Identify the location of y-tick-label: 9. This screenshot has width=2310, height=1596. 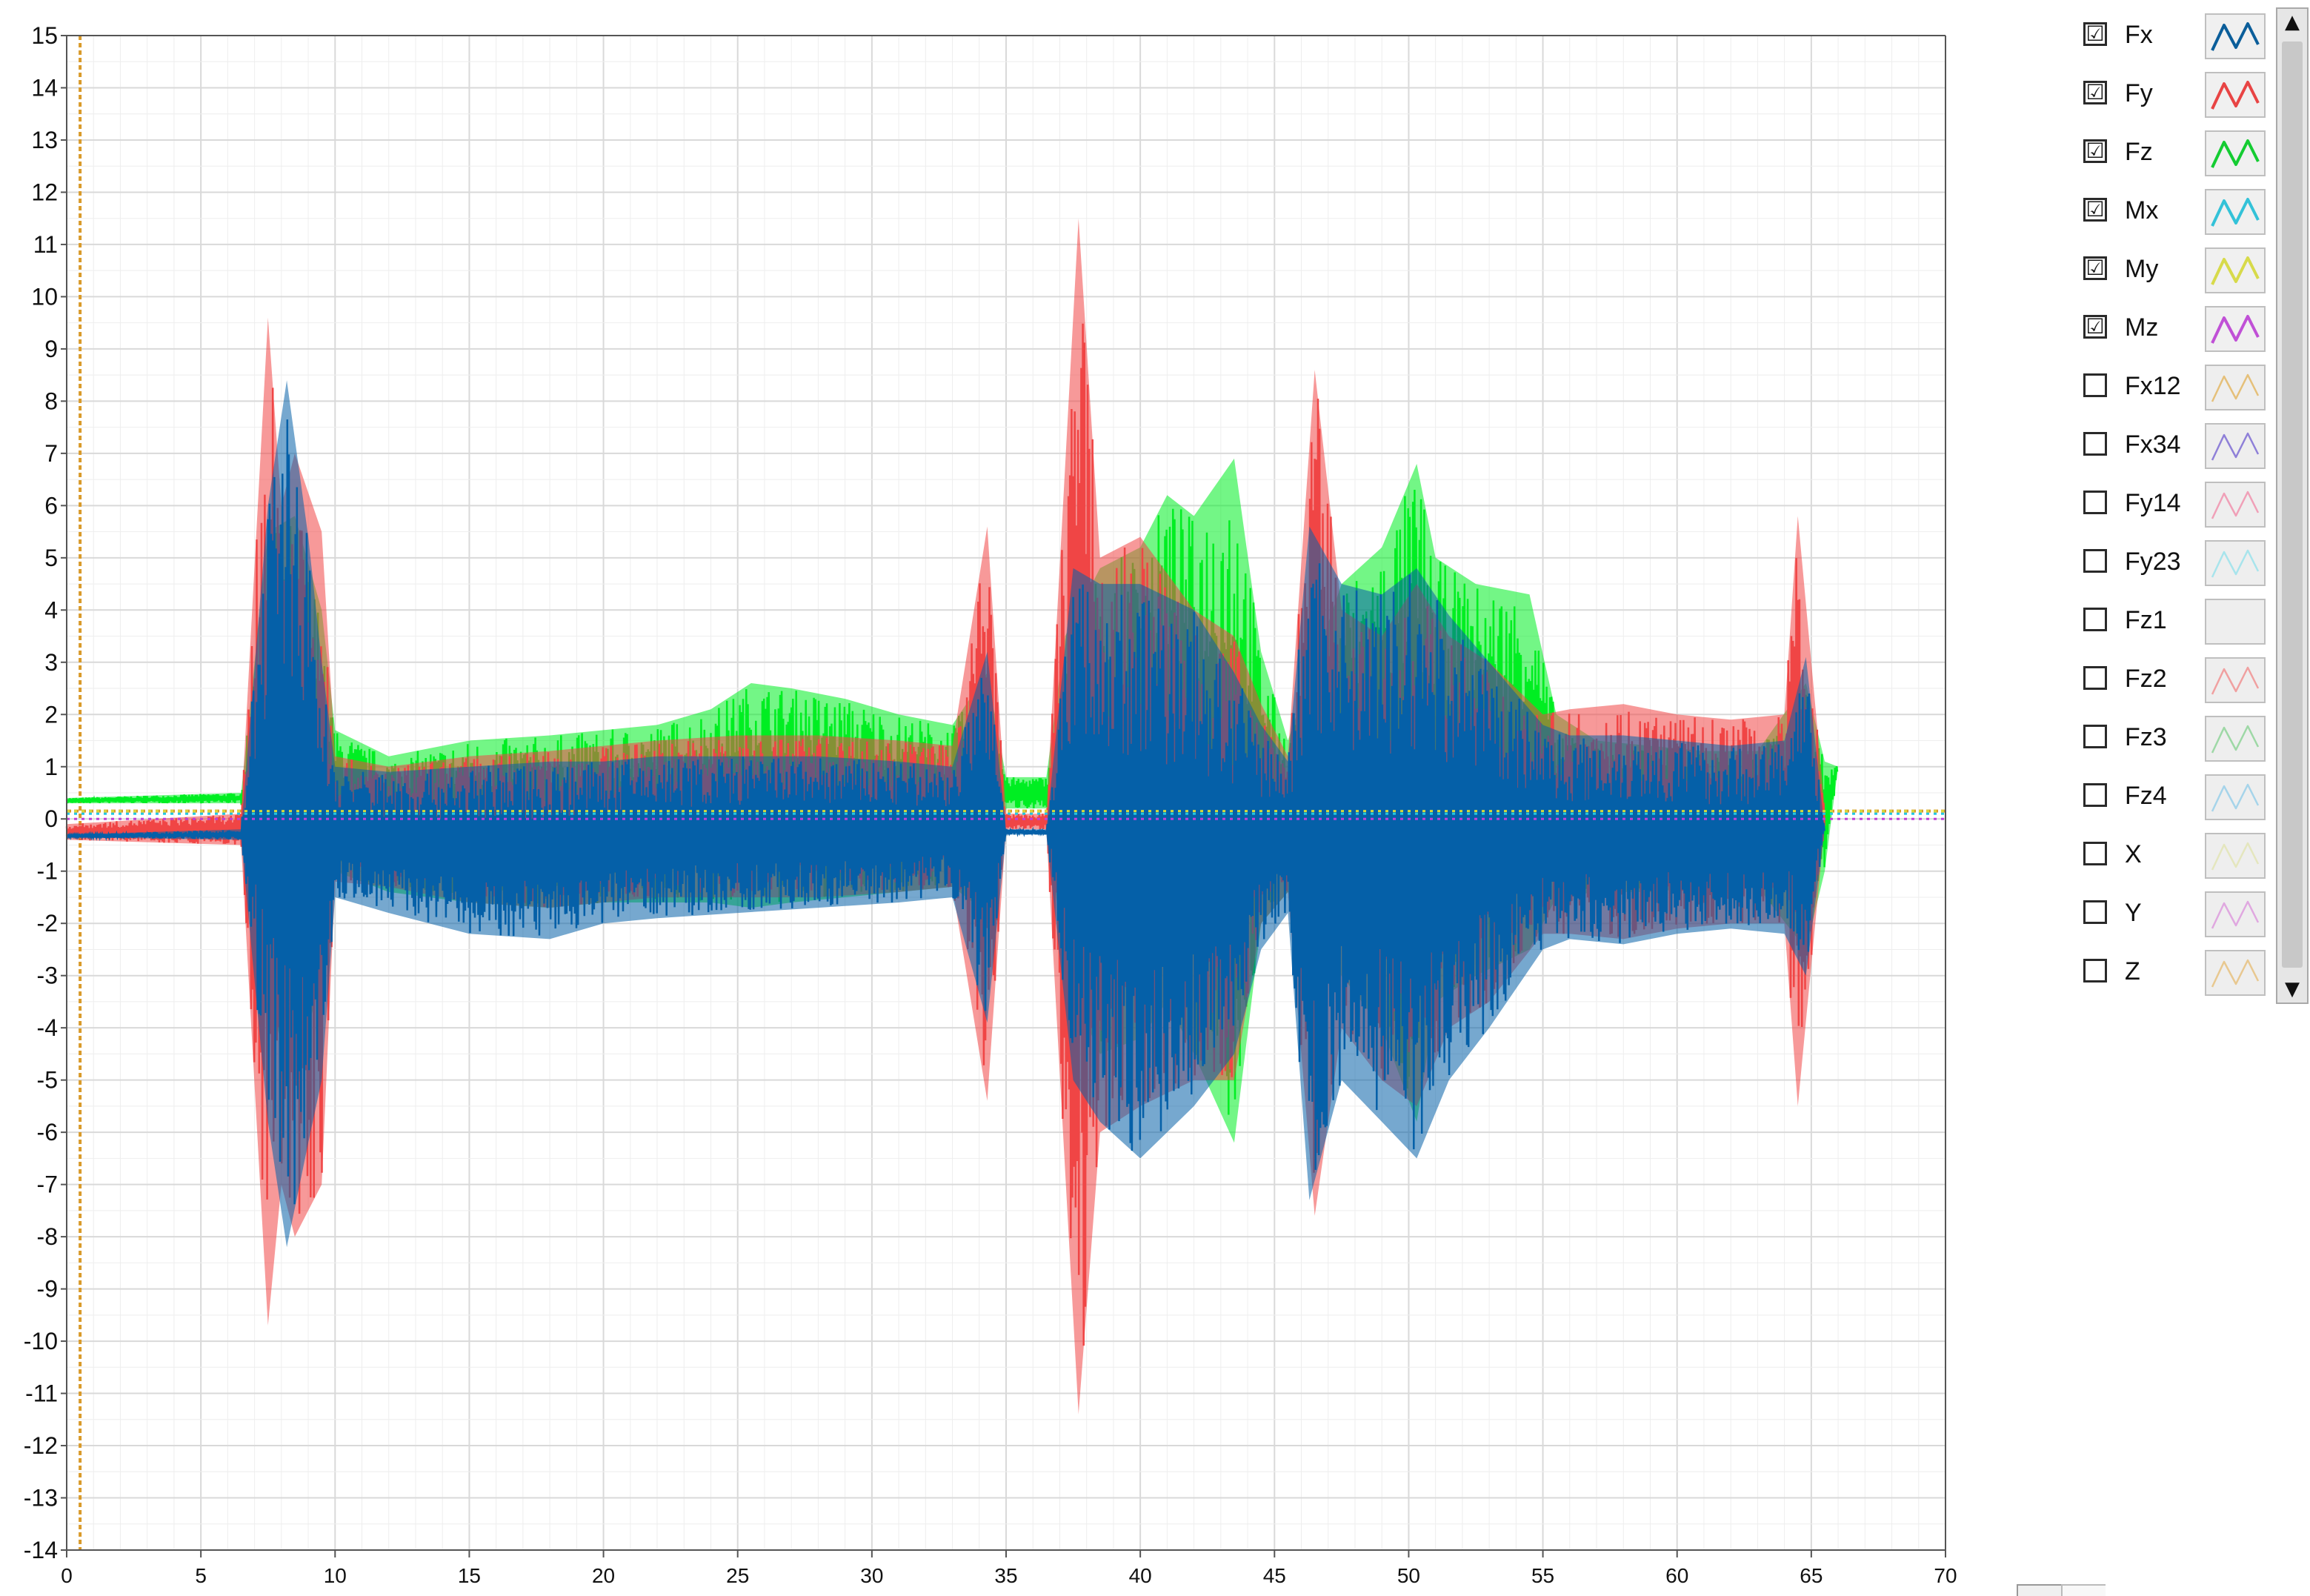
(51, 349).